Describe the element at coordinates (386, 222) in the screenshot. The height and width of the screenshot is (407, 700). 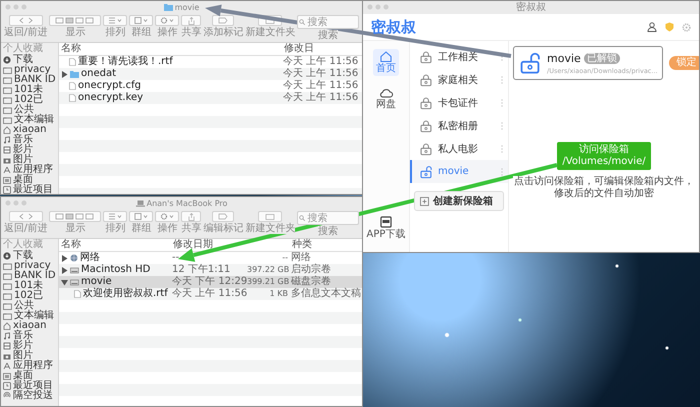
I see `phone-app-icon` at that location.